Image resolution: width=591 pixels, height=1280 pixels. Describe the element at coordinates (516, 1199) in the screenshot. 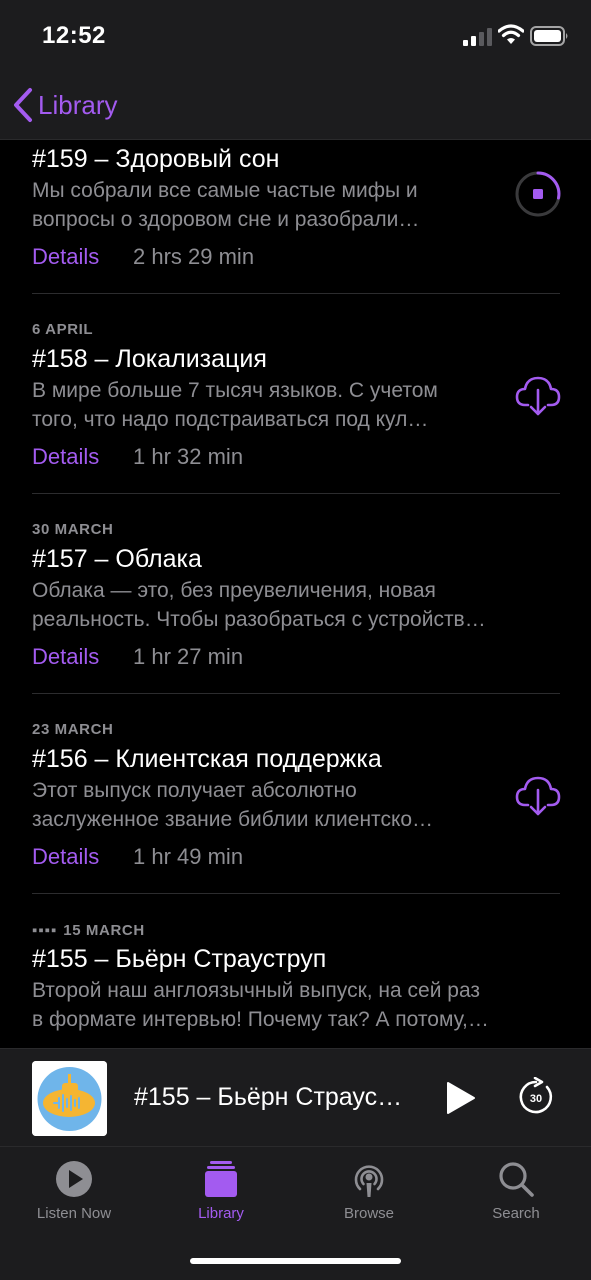

I see `tab-search: Search` at that location.